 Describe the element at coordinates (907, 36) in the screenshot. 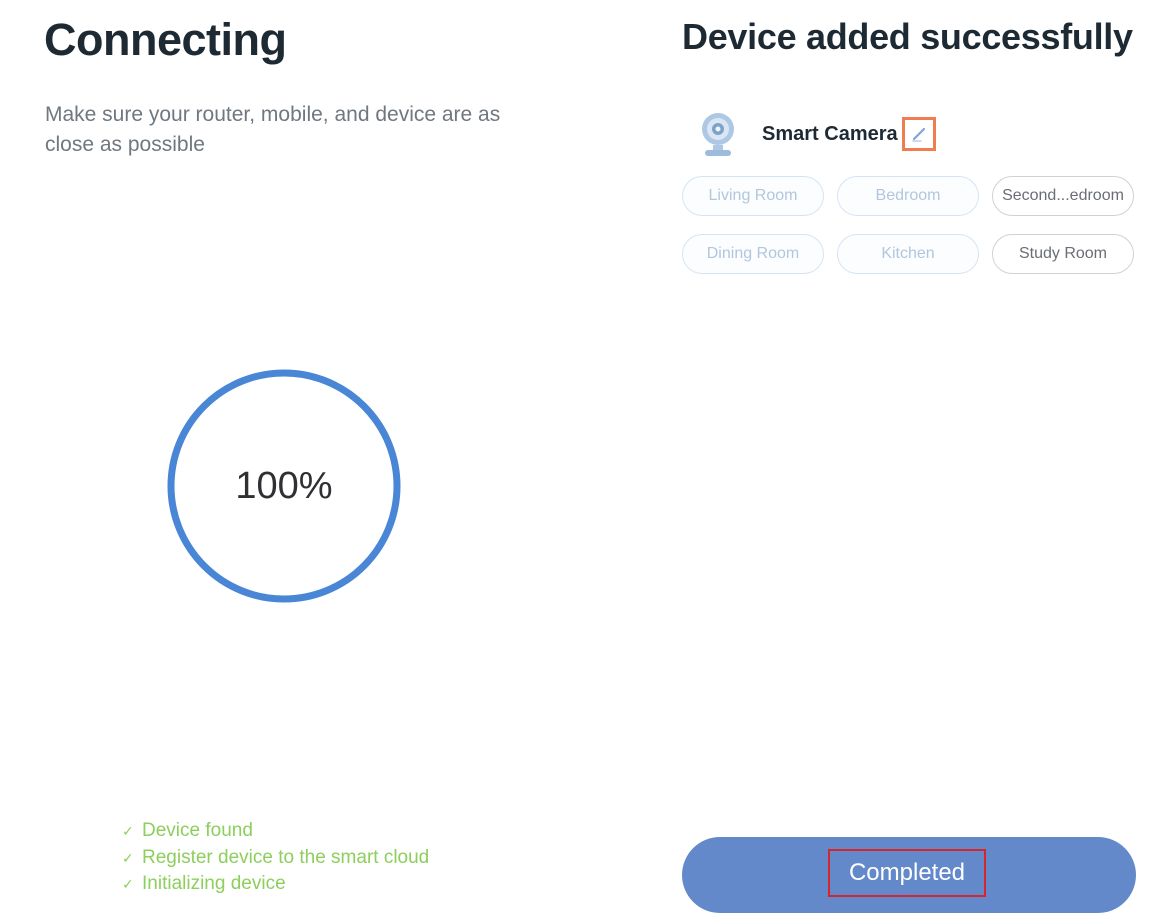

I see `device-added-title: Device added successfully` at that location.